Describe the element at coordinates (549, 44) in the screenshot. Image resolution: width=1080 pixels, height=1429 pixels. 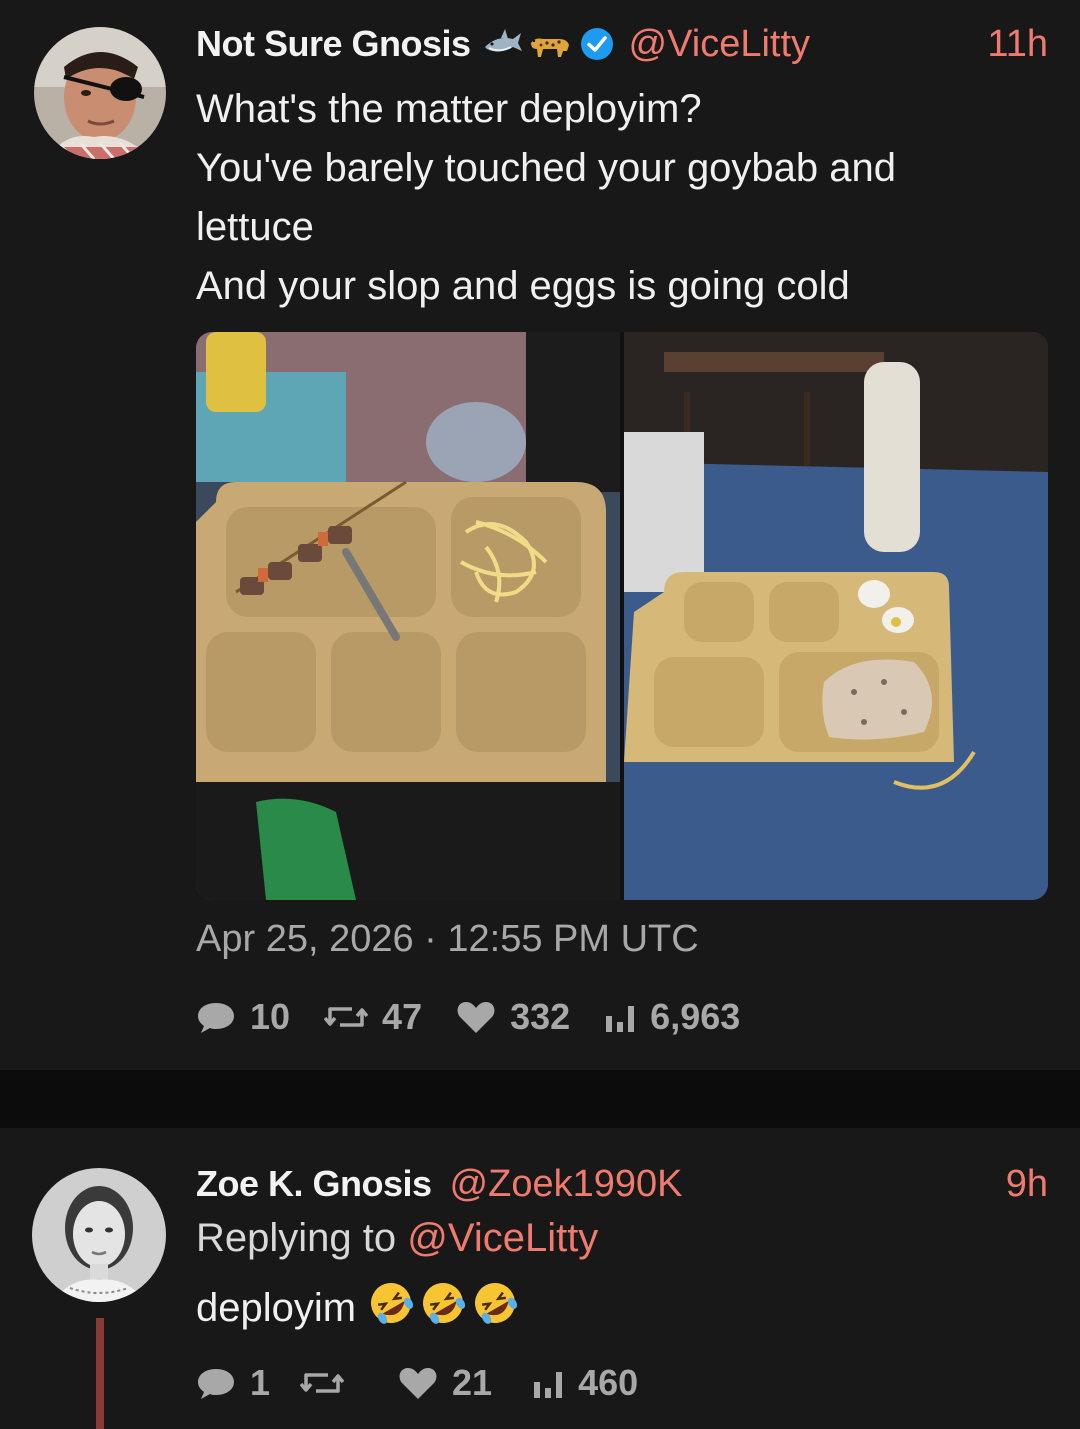
I see `leopard-emoji` at that location.